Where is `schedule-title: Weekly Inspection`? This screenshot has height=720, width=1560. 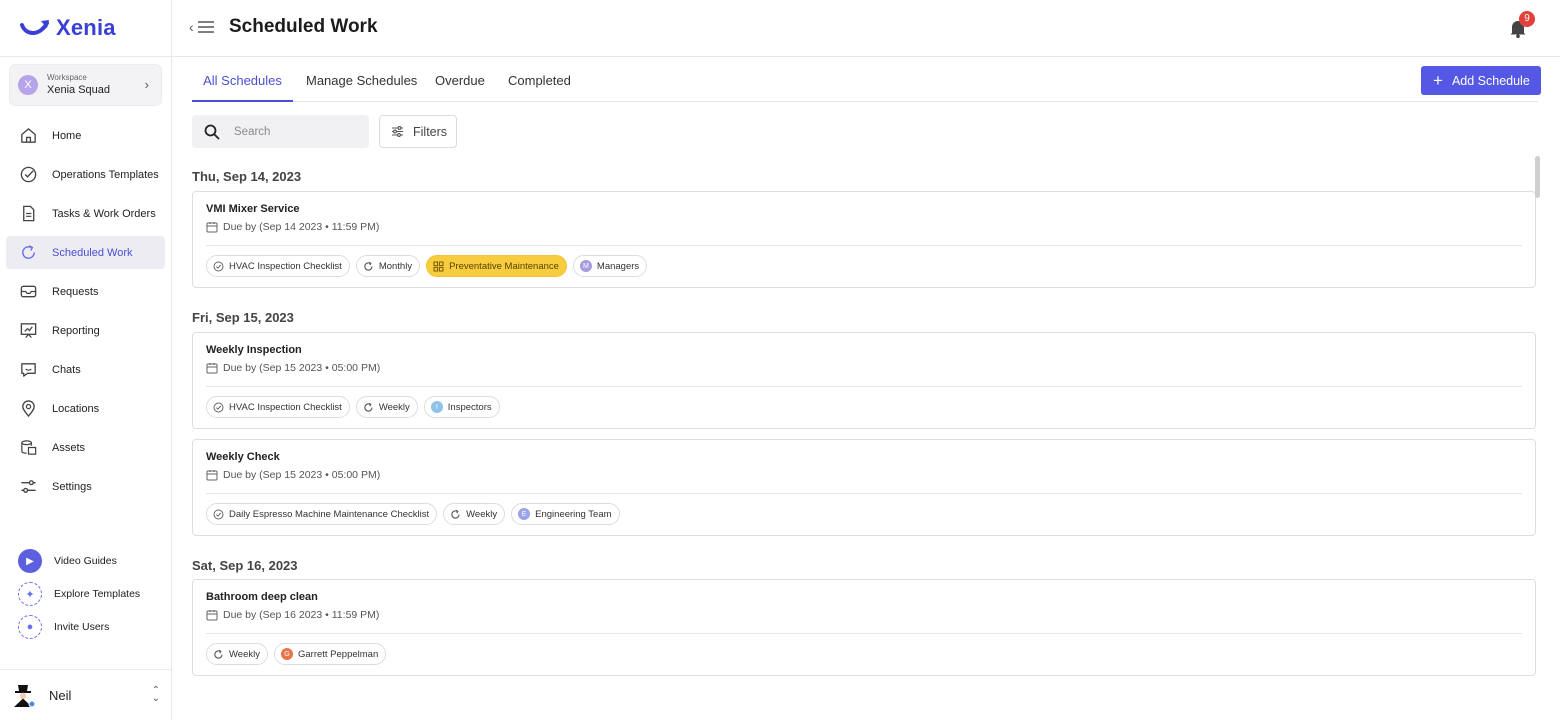
schedule-title: Weekly Inspection is located at coordinates (254, 350).